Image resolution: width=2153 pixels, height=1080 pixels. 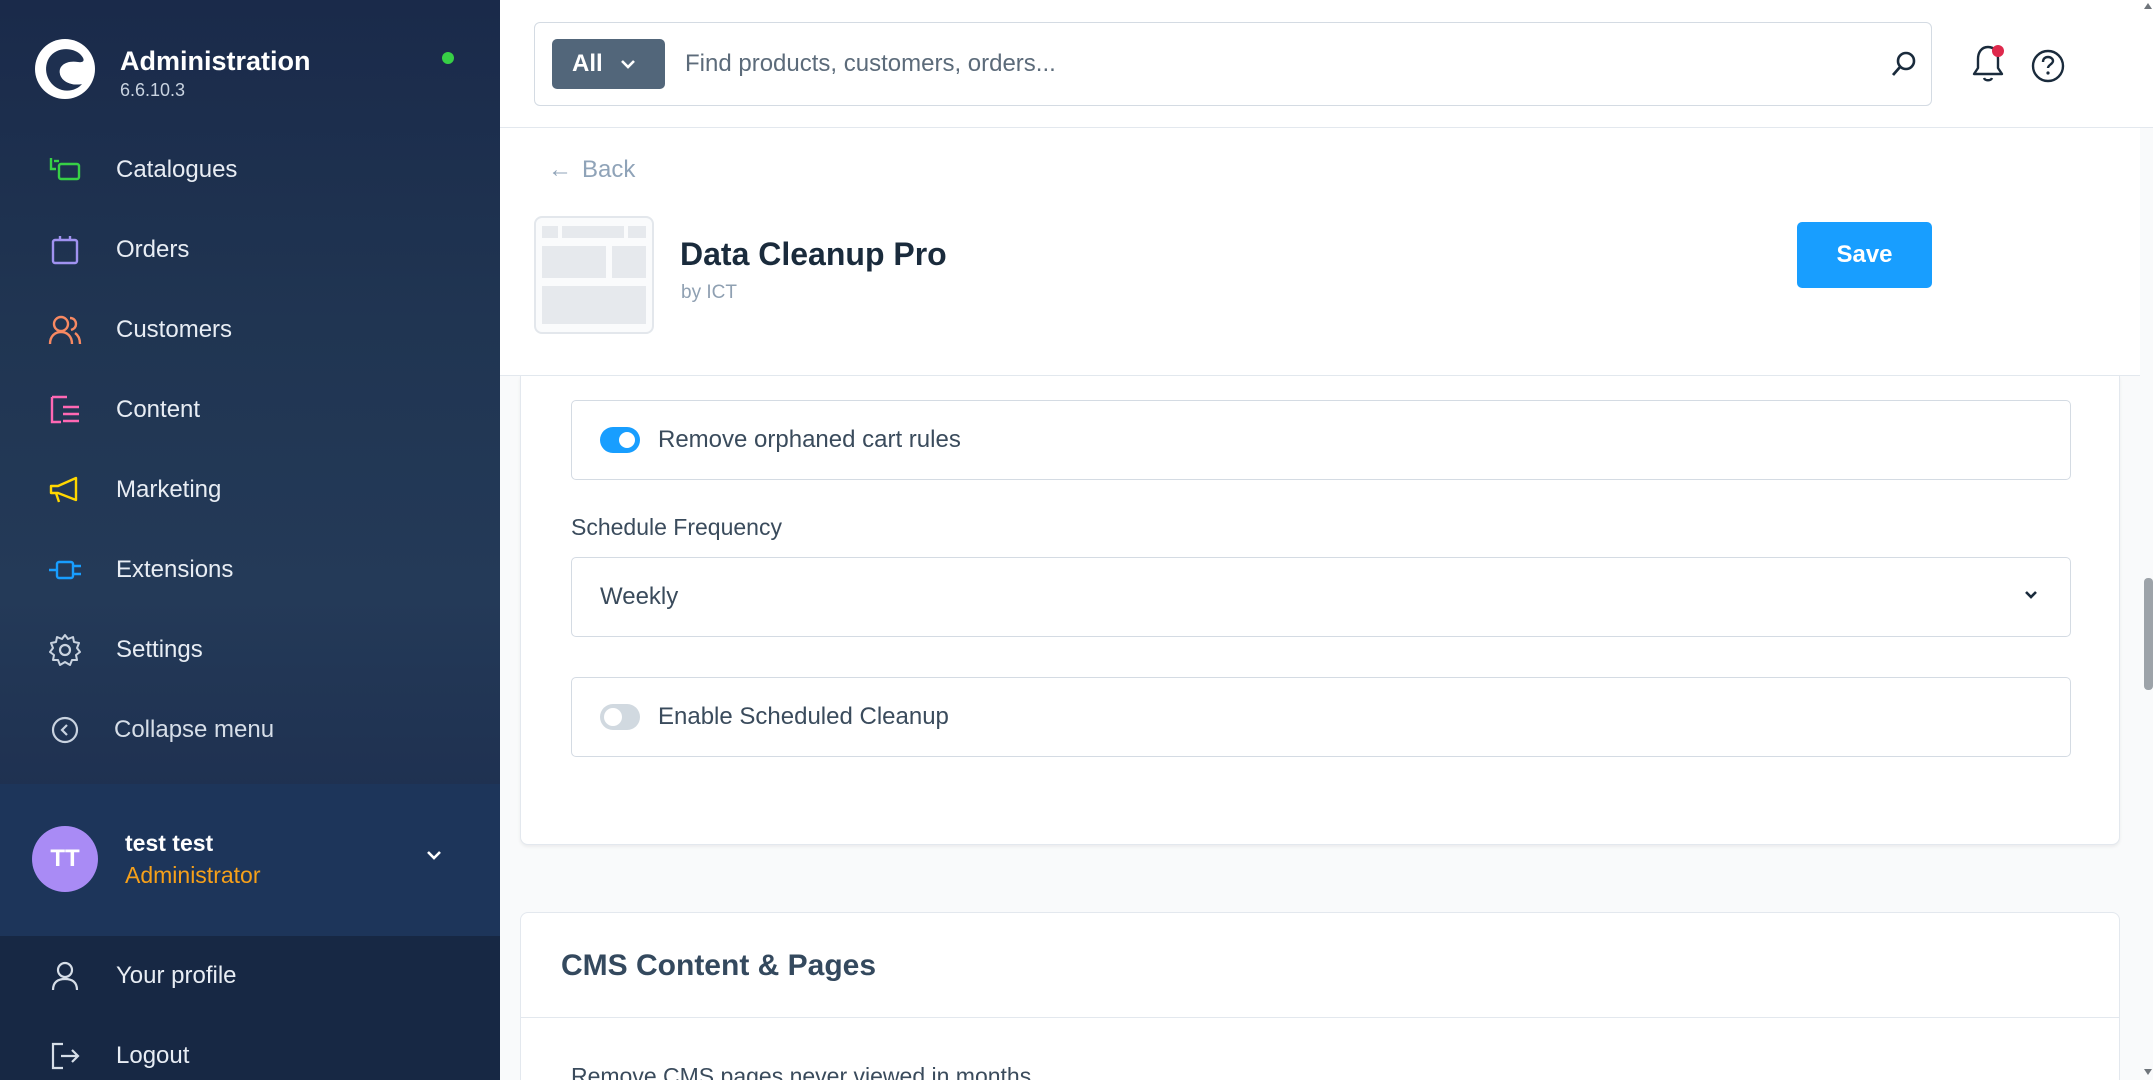 I want to click on orphaned-cart-rules-field: Remove orphaned cart rules, so click(x=1321, y=440).